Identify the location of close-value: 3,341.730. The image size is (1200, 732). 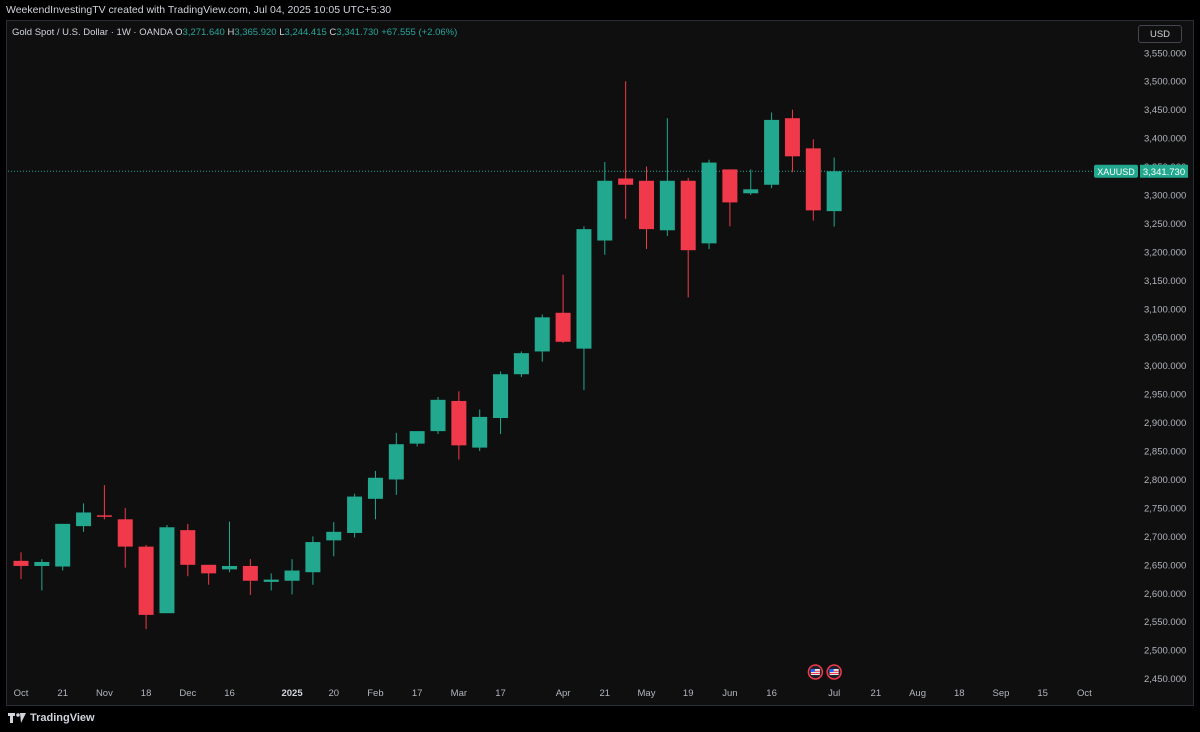
(357, 32).